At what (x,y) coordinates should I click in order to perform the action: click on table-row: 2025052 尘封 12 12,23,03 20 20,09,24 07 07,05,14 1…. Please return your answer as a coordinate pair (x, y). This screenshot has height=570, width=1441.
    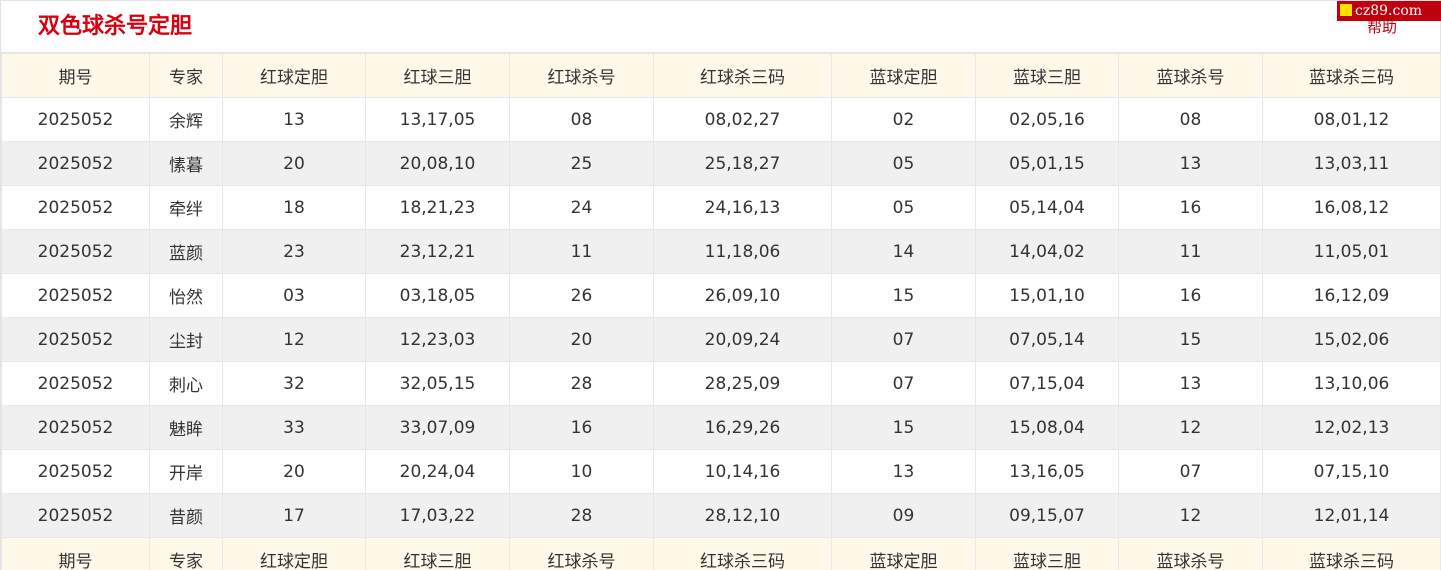
    Looking at the image, I should click on (721, 339).